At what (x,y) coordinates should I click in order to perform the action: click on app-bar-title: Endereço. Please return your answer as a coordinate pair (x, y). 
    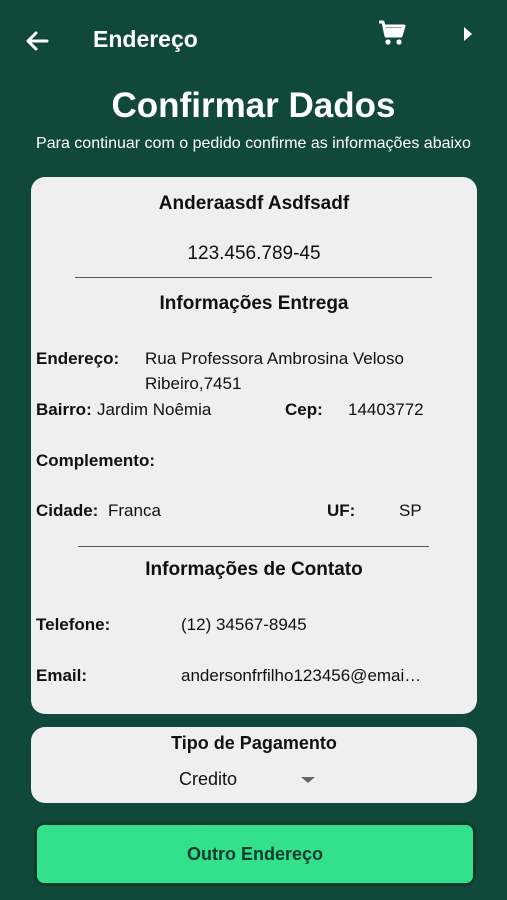
    Looking at the image, I should click on (145, 39).